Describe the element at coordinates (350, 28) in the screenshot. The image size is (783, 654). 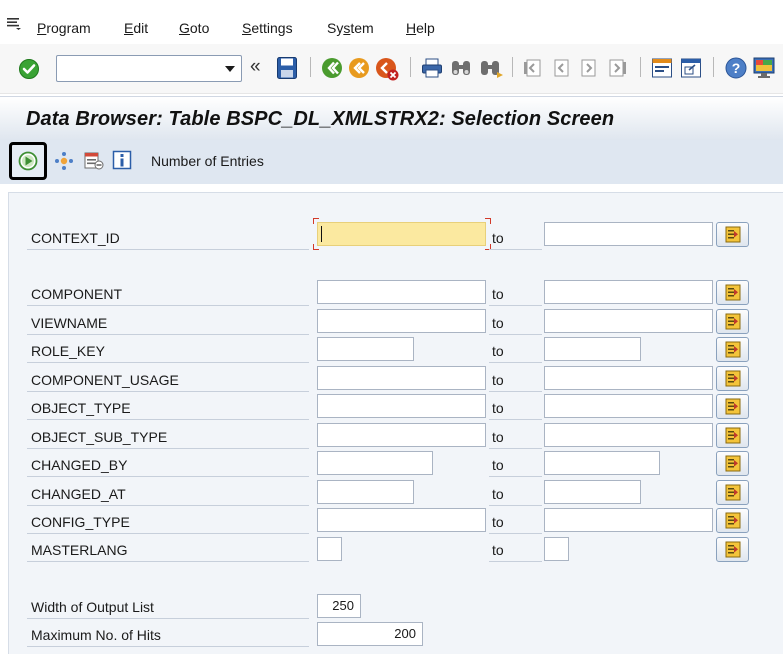
I see `menu-system: System` at that location.